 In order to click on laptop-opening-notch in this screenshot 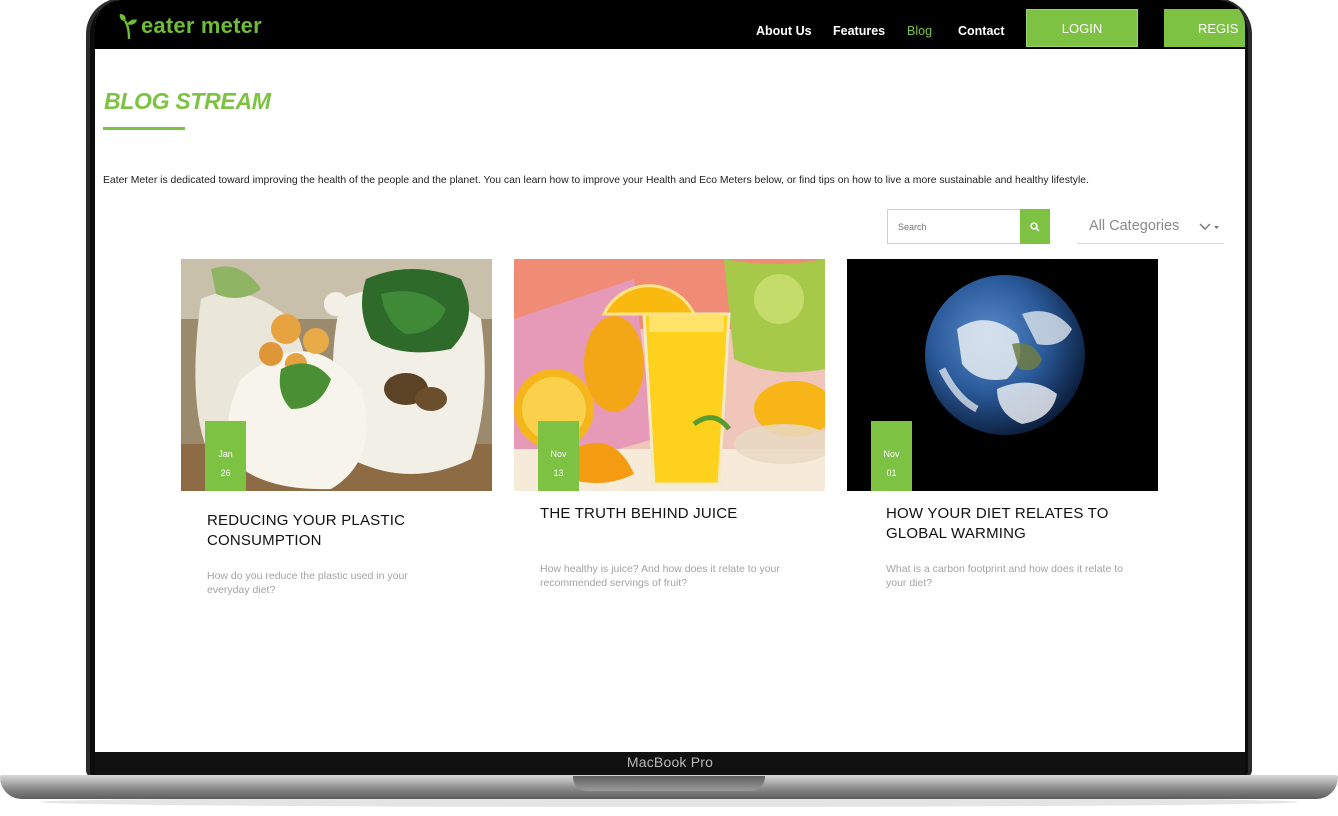, I will do `click(669, 783)`.